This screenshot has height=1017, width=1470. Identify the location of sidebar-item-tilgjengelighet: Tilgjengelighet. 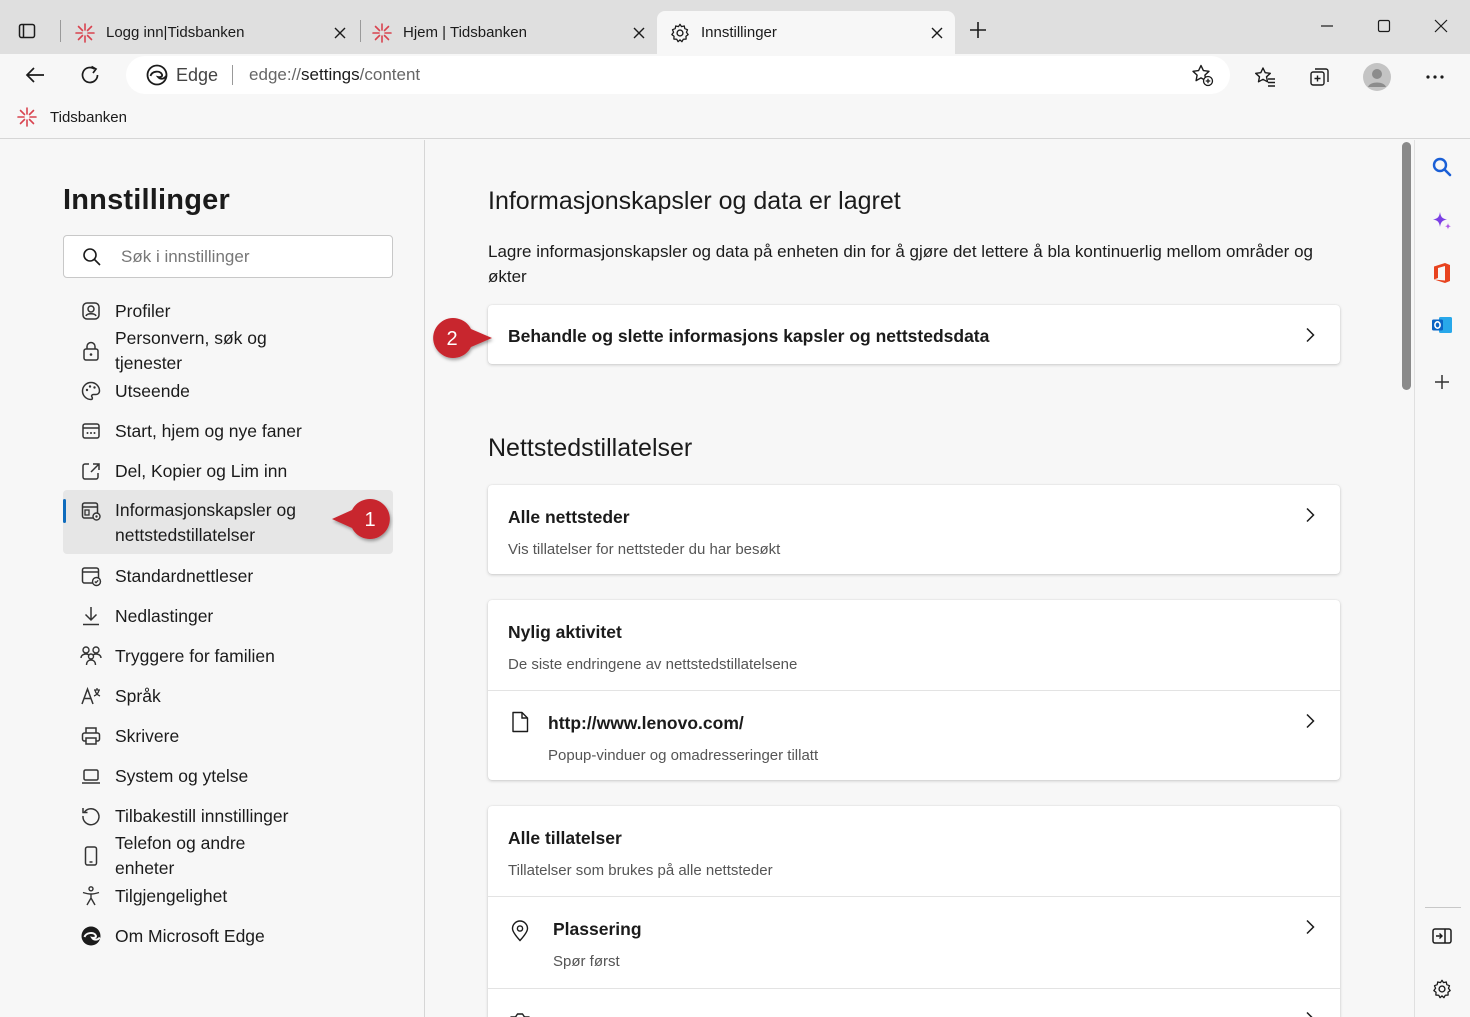
(228, 896).